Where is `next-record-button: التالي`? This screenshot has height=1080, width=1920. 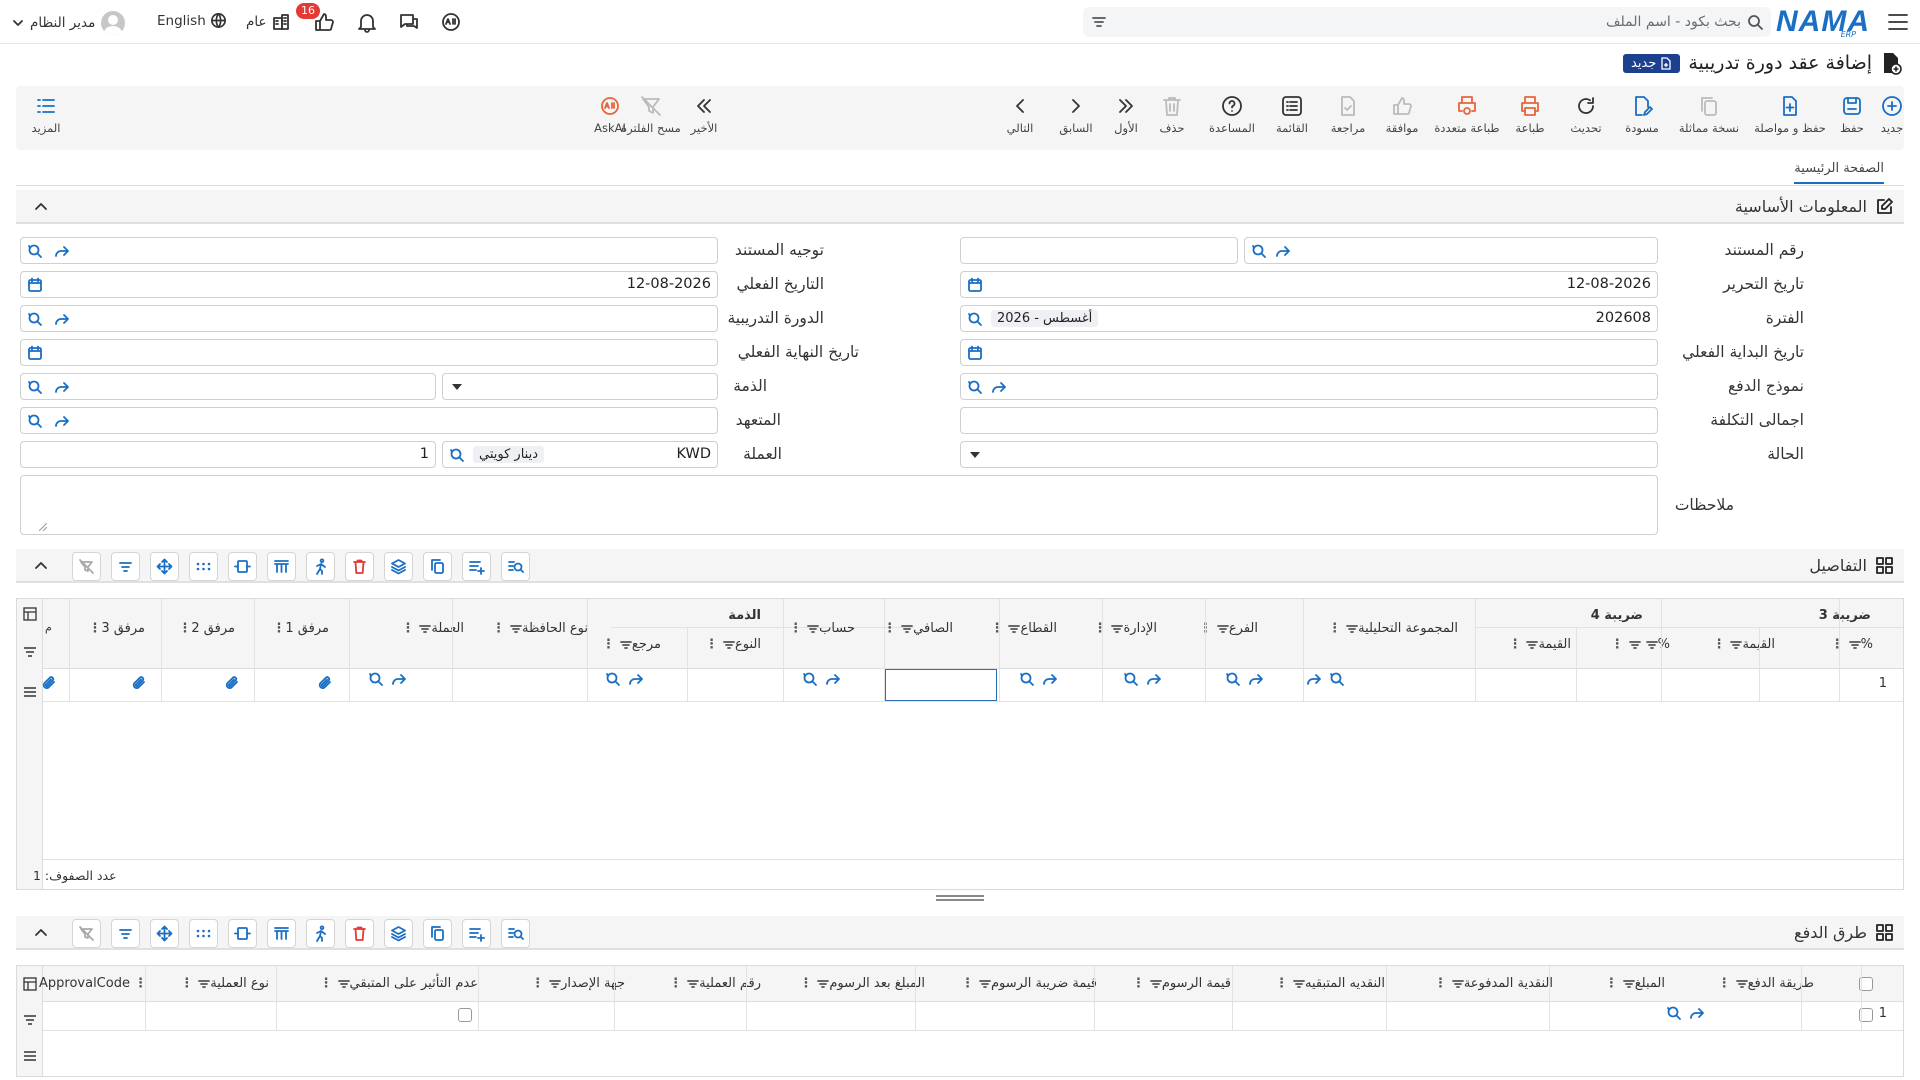
next-record-button: التالي is located at coordinates (1020, 120).